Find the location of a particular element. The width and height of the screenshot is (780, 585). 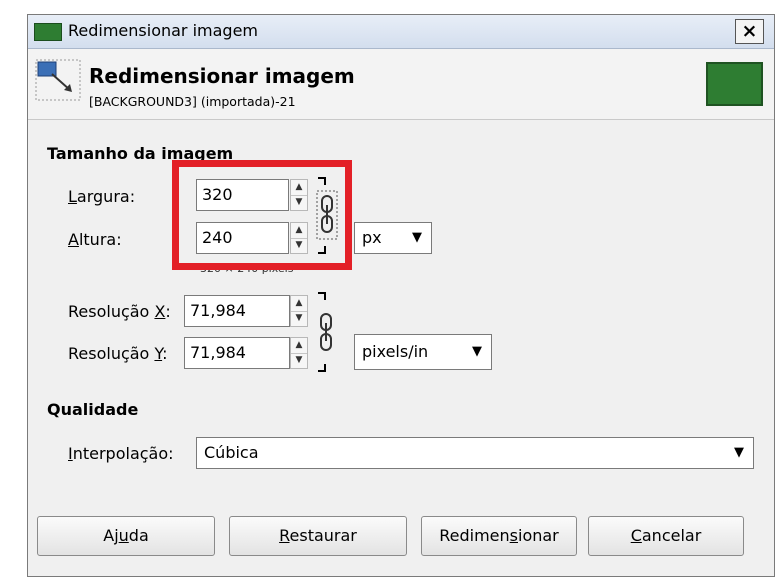

res-chain-bracket-top is located at coordinates (322, 296).